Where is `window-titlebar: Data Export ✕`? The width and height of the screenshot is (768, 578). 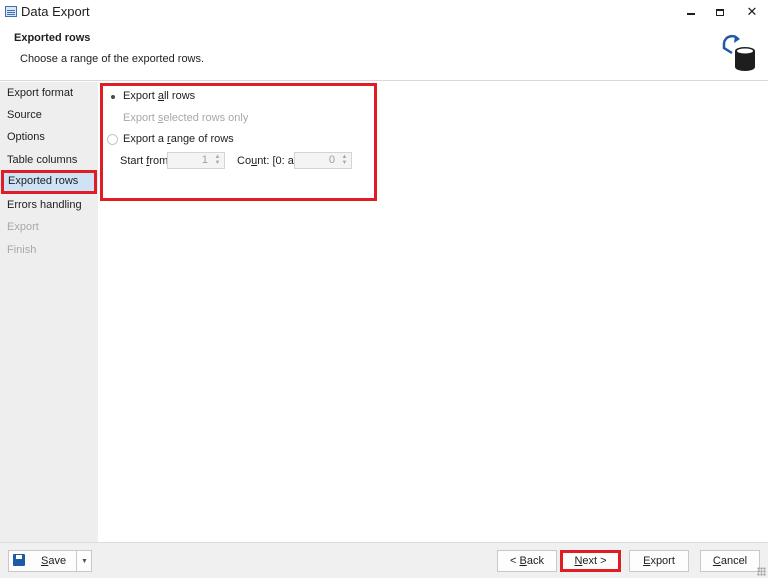
window-titlebar: Data Export ✕ is located at coordinates (384, 12).